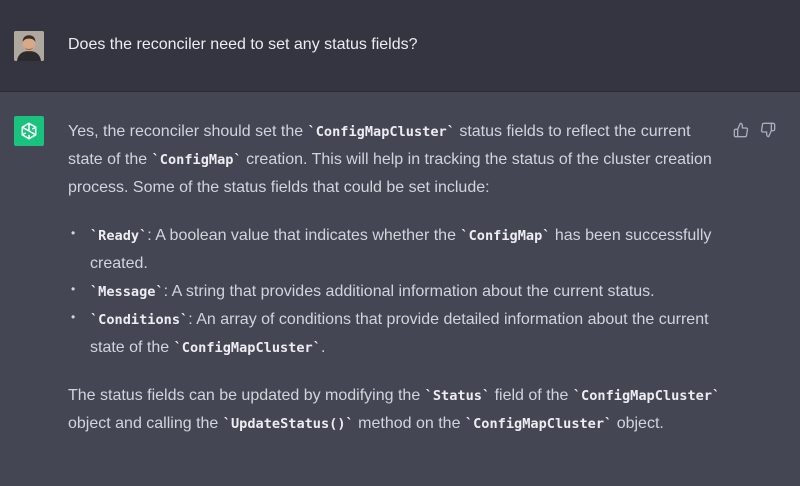 This screenshot has height=486, width=800. What do you see at coordinates (505, 236) in the screenshot?
I see `bullet-code-configmap: `ConfigMap`` at bounding box center [505, 236].